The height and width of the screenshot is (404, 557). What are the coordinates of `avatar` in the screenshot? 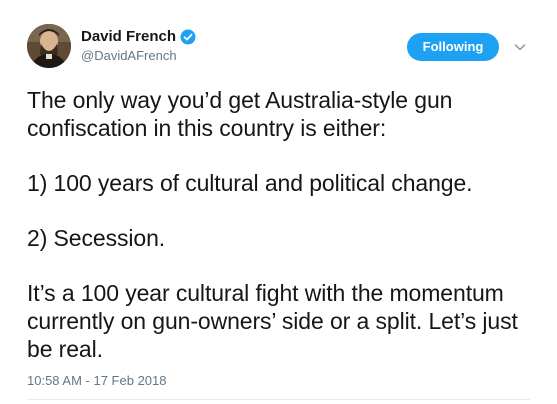 It's located at (49, 46).